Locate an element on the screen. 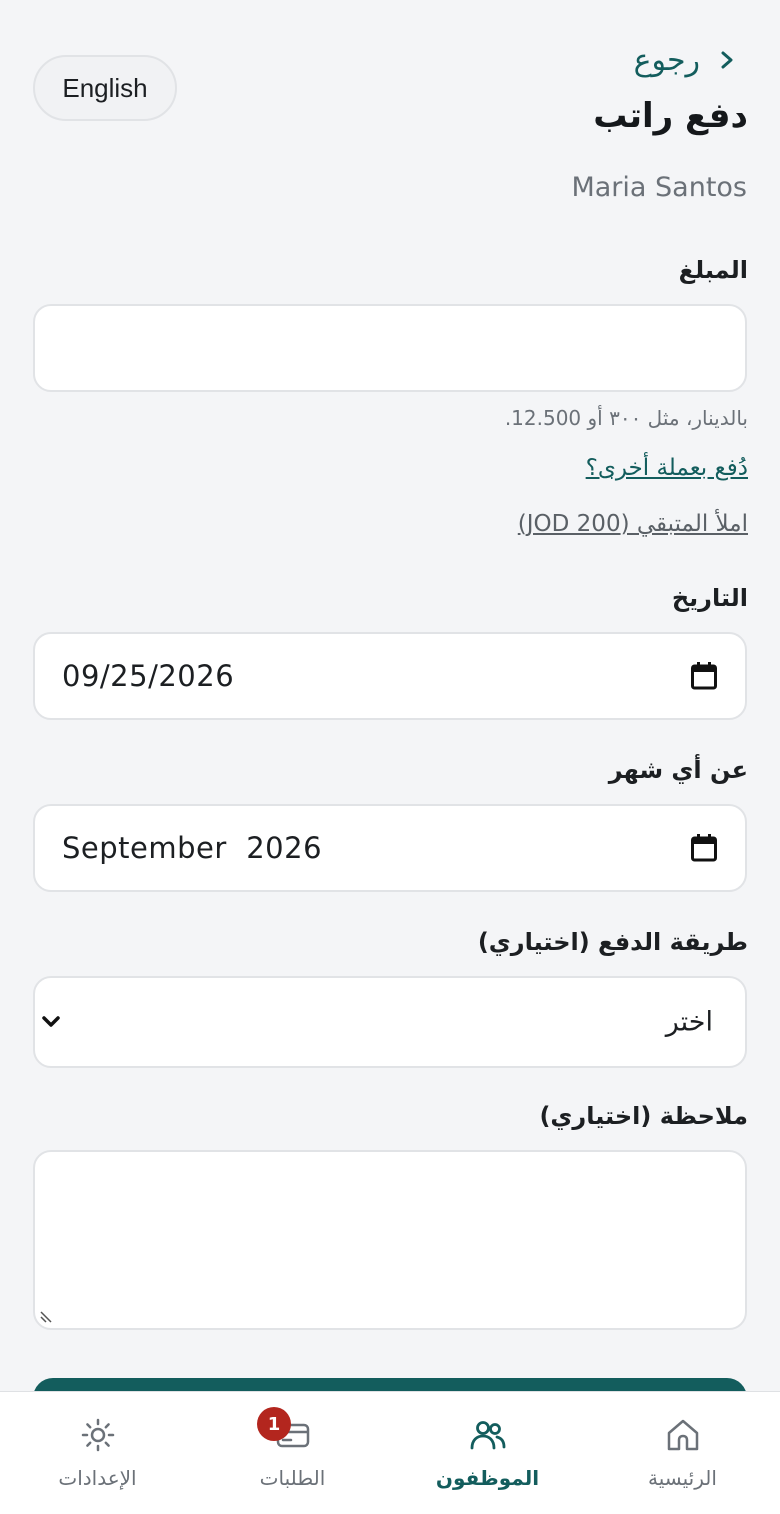  nav-label-settings: الإعدادات is located at coordinates (97, 1478).